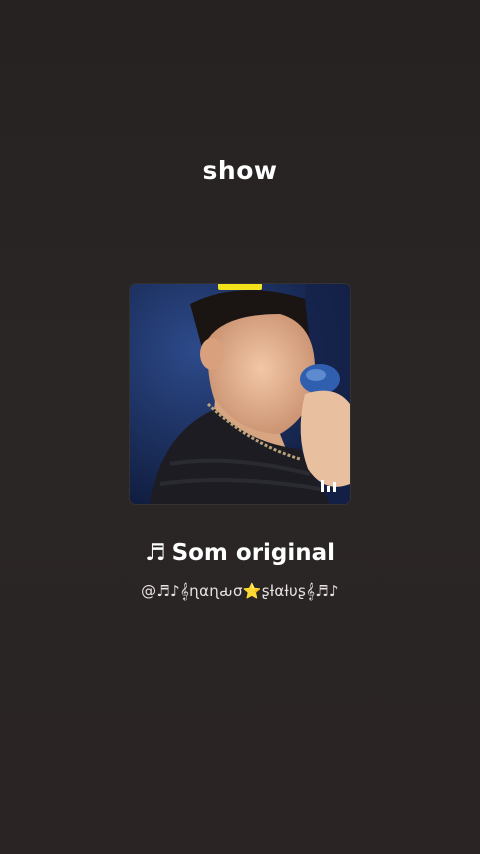 The image size is (480, 854). I want to click on album-cover, so click(240, 394).